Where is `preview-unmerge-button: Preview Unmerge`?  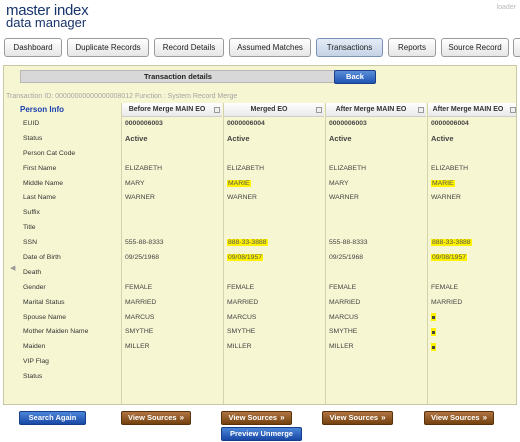 preview-unmerge-button: Preview Unmerge is located at coordinates (261, 434).